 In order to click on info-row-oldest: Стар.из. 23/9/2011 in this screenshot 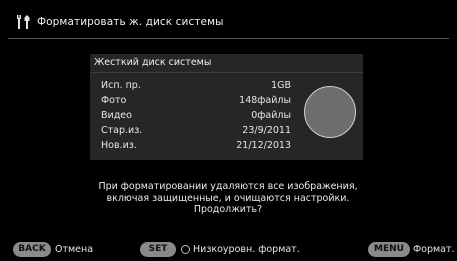, I will do `click(196, 132)`.